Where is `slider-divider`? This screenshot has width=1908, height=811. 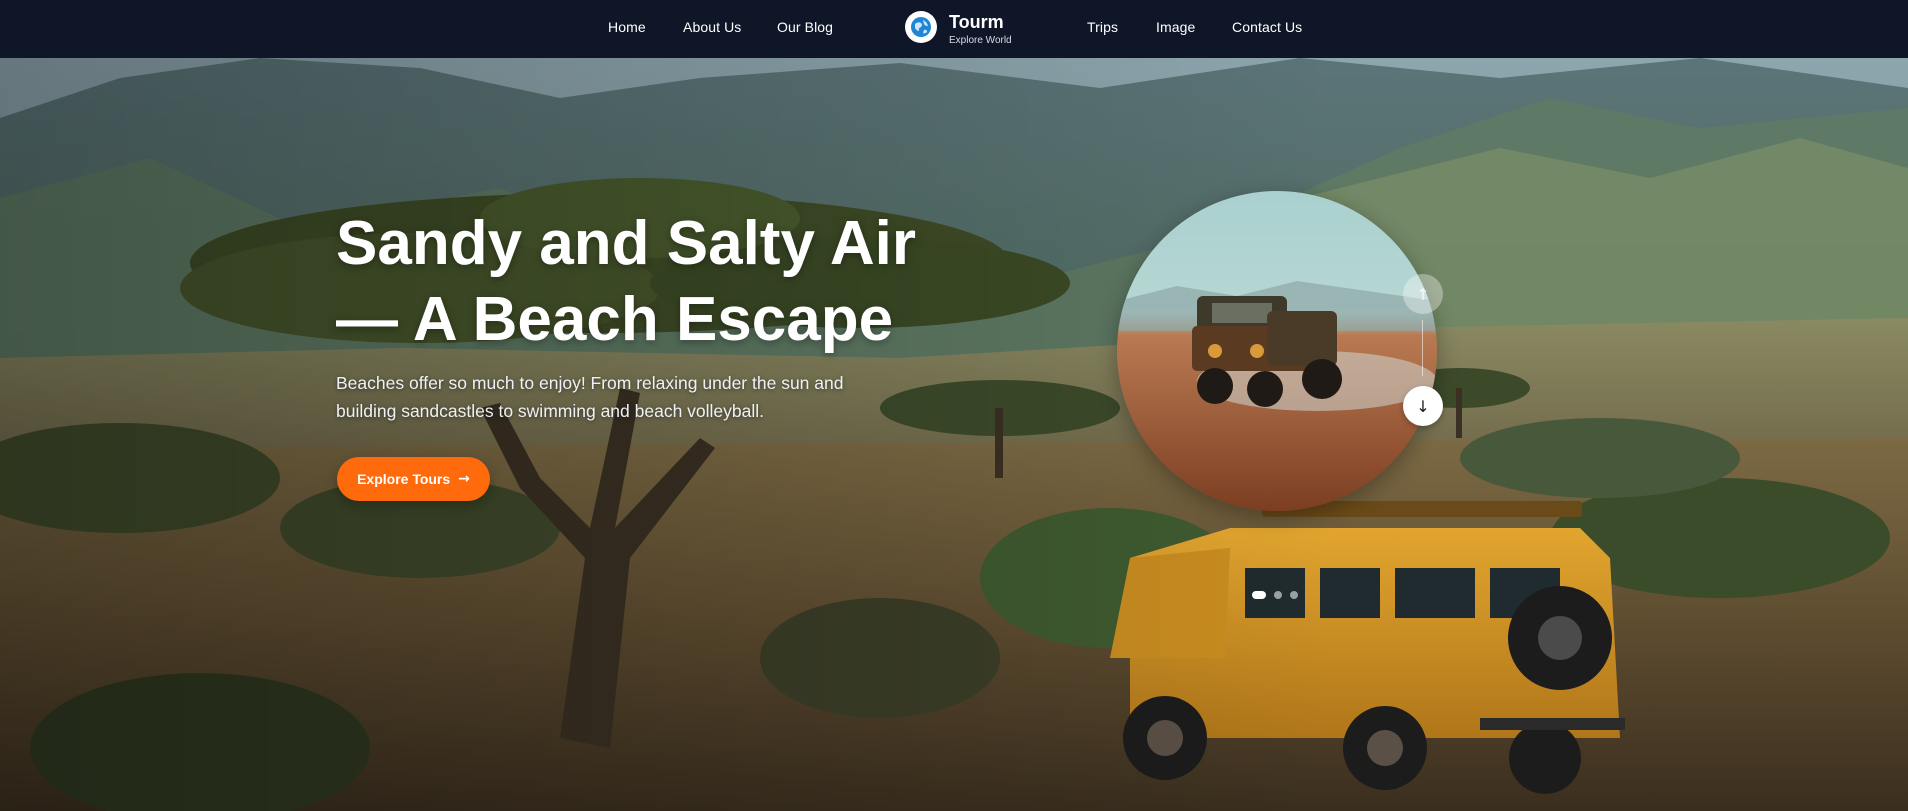 slider-divider is located at coordinates (1422, 348).